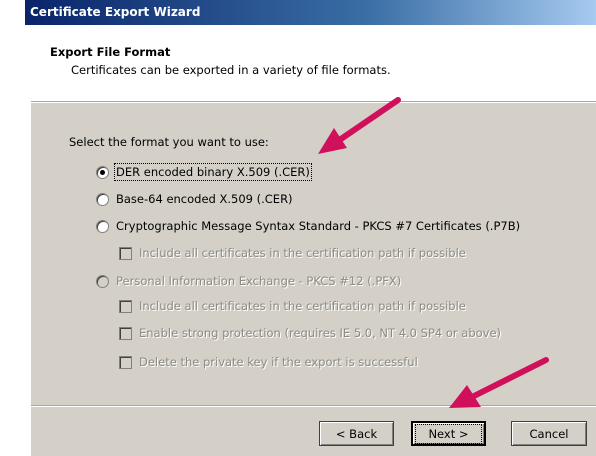  What do you see at coordinates (115, 12) in the screenshot?
I see `window-title: Certificate Export Wizard` at bounding box center [115, 12].